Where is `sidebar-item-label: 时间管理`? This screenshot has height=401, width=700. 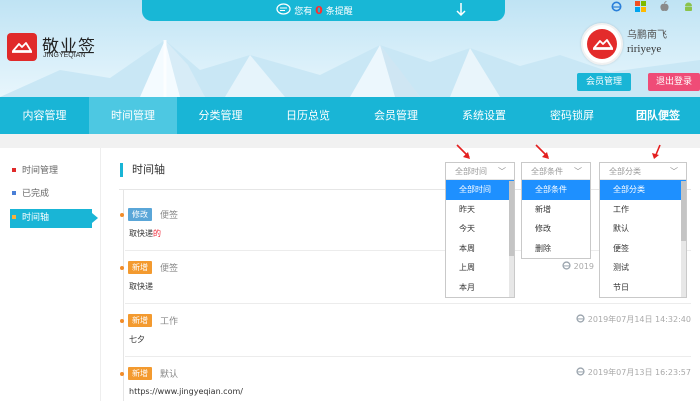 sidebar-item-label: 时间管理 is located at coordinates (40, 171).